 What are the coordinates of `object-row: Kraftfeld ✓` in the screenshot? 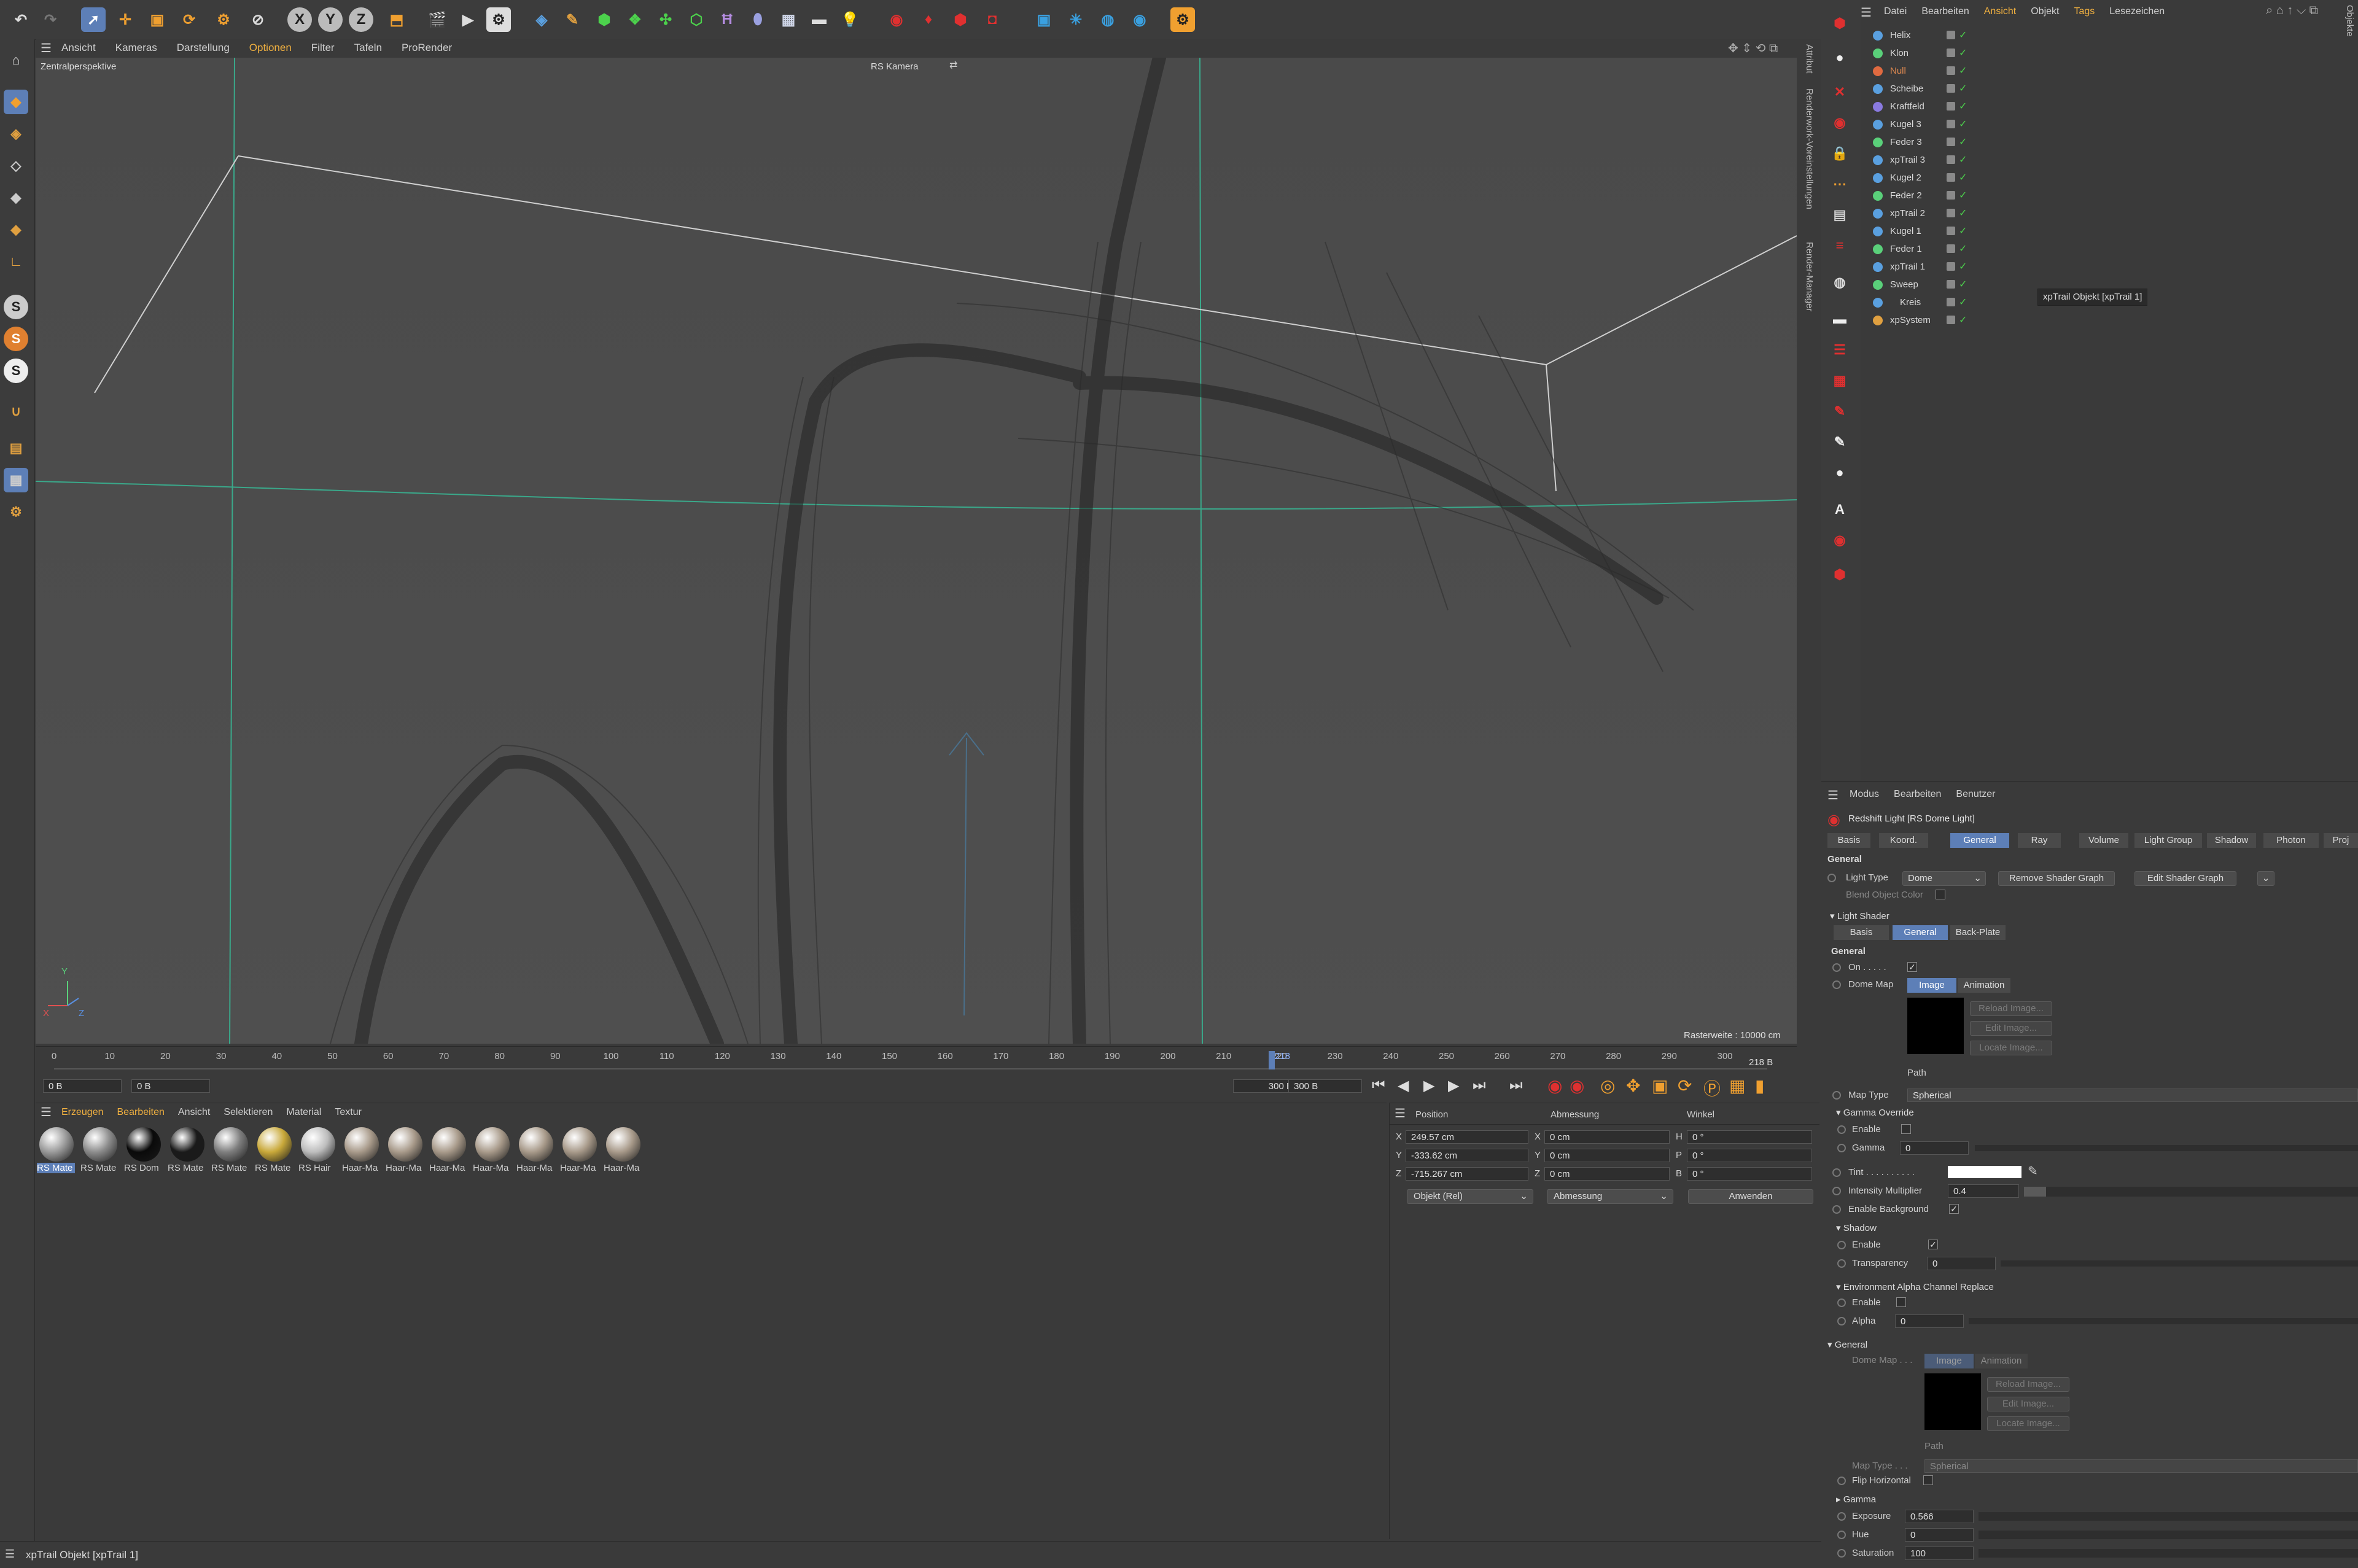 It's located at (2109, 107).